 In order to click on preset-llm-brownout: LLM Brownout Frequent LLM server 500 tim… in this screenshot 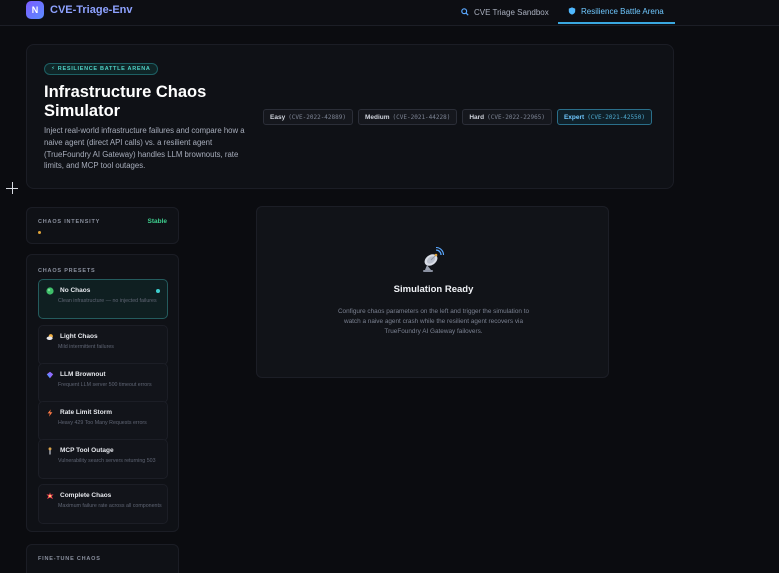, I will do `click(103, 383)`.